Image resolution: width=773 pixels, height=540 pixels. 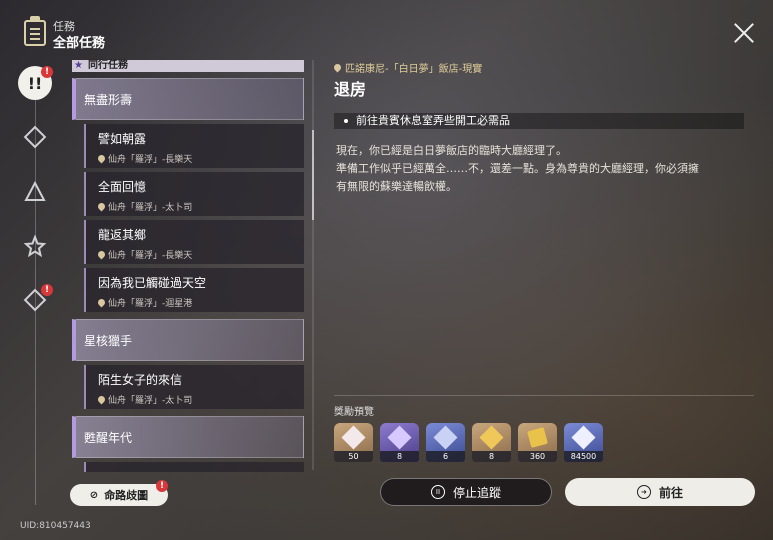 What do you see at coordinates (188, 99) in the screenshot?
I see `list-group: 無盡形壽` at bounding box center [188, 99].